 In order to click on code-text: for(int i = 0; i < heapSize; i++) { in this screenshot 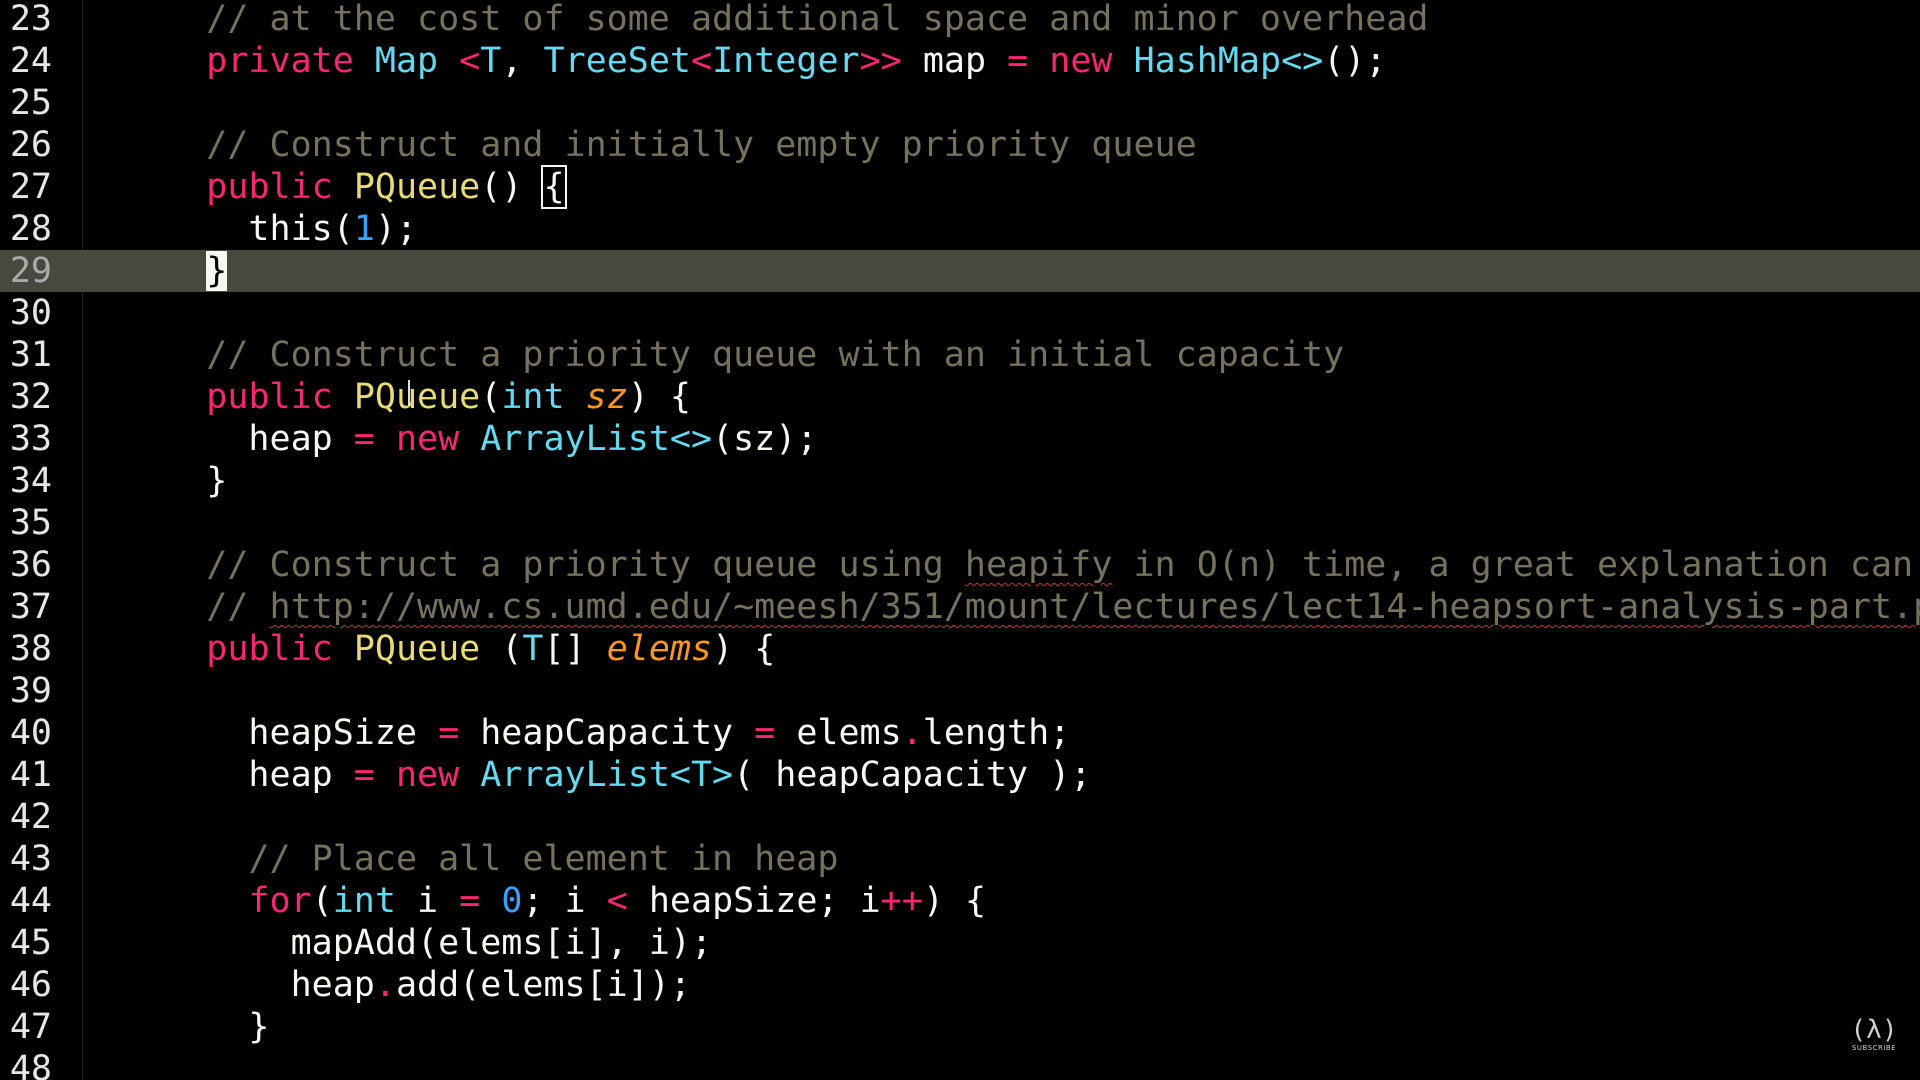, I will do `click(554, 901)`.